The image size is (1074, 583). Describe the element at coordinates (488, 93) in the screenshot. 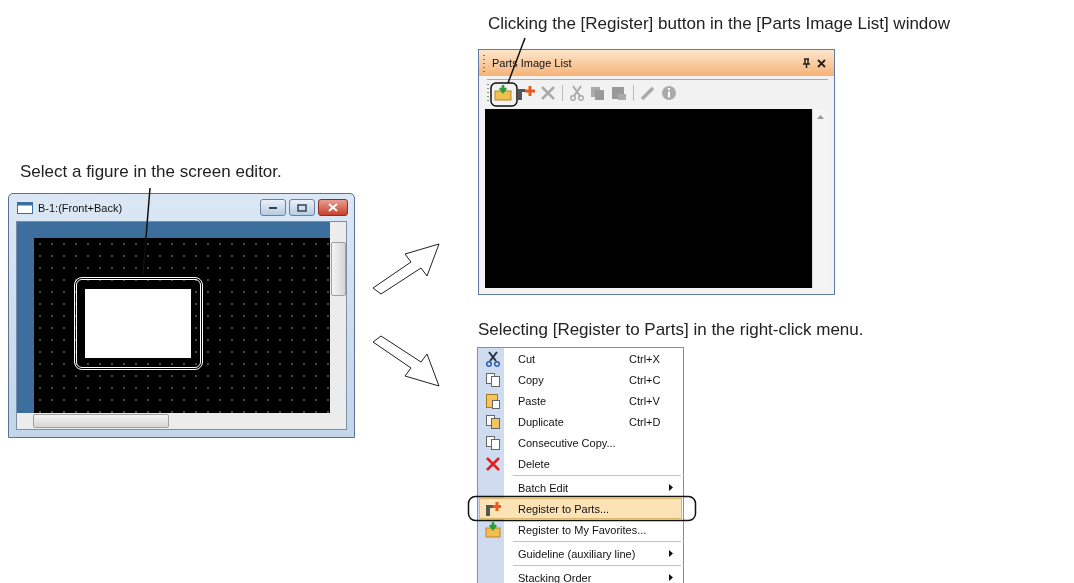

I see `grip-icon` at that location.